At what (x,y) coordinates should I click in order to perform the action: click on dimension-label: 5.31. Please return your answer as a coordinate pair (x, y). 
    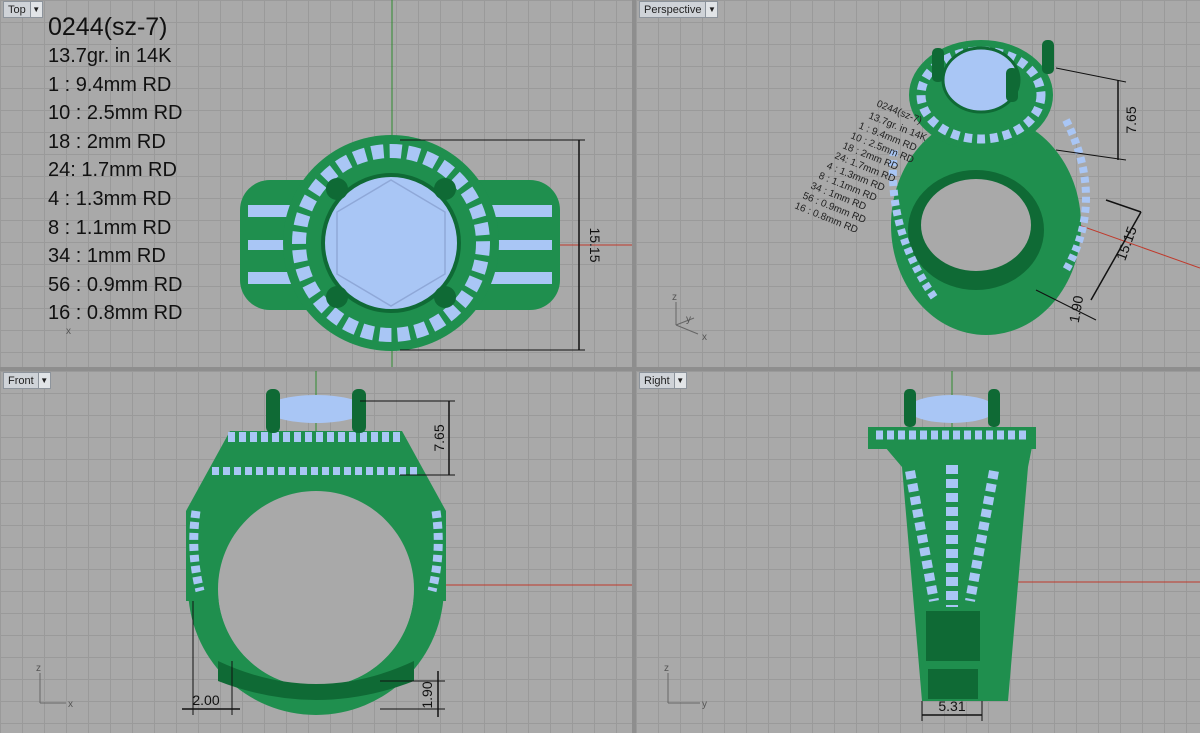
    Looking at the image, I should click on (951, 706).